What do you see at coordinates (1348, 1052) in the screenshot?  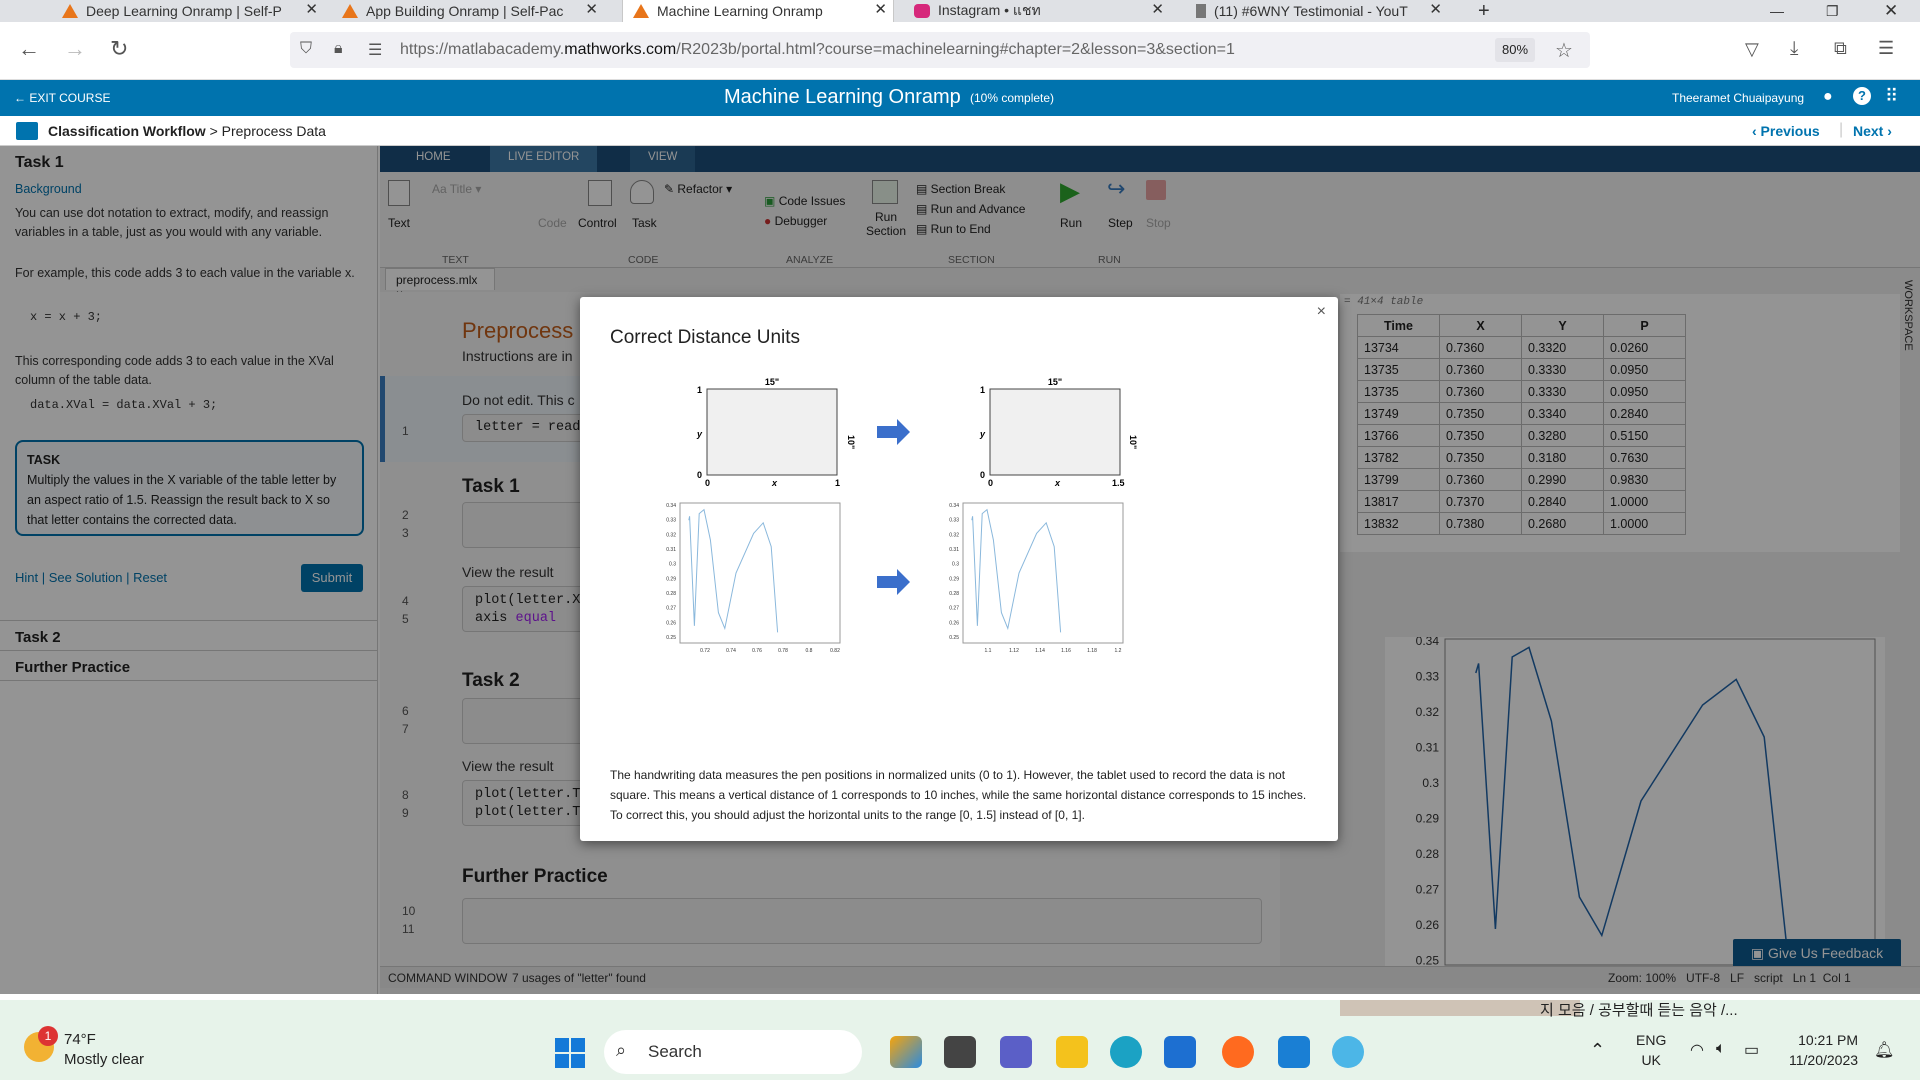 I see `app-icon` at bounding box center [1348, 1052].